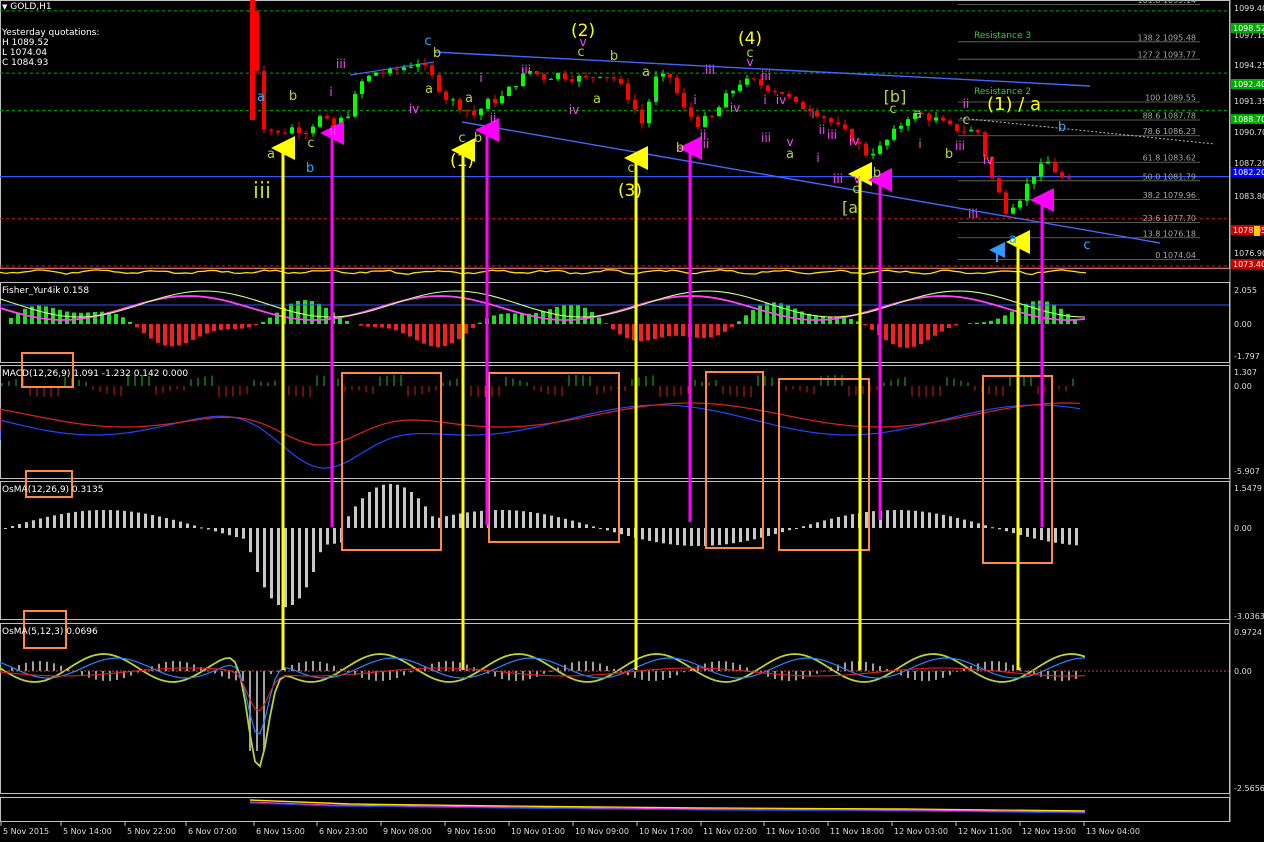  What do you see at coordinates (1166, 55) in the screenshot?
I see `fib-label: 127.2 1093.77` at bounding box center [1166, 55].